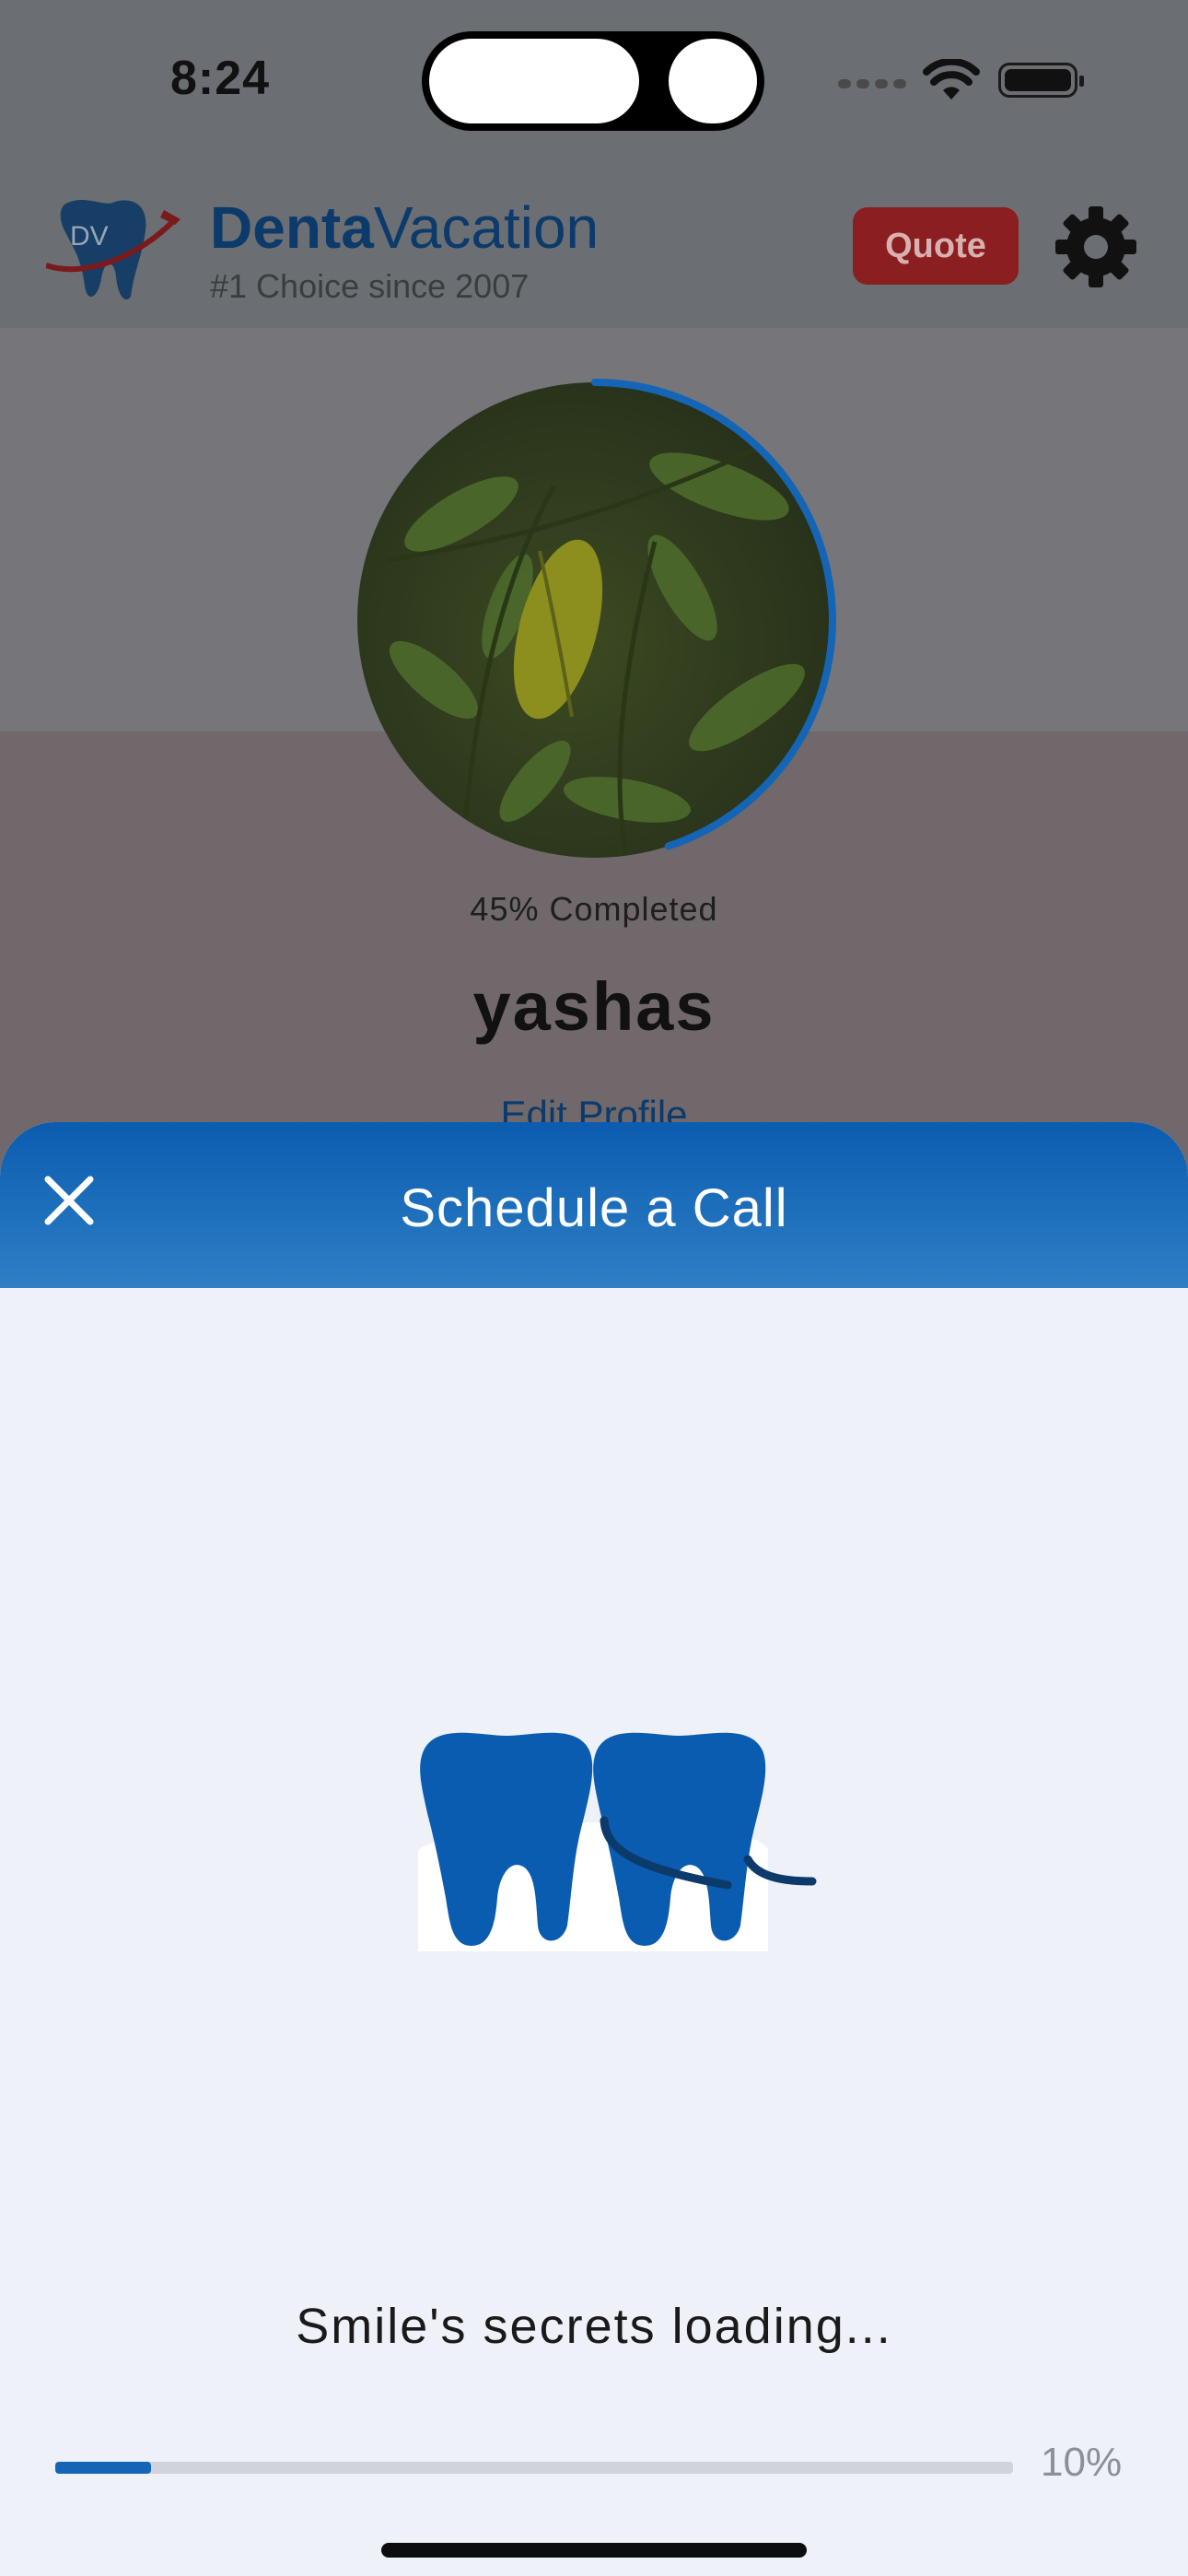 This screenshot has width=1188, height=2576. What do you see at coordinates (1041, 80) in the screenshot?
I see `battery-icon` at bounding box center [1041, 80].